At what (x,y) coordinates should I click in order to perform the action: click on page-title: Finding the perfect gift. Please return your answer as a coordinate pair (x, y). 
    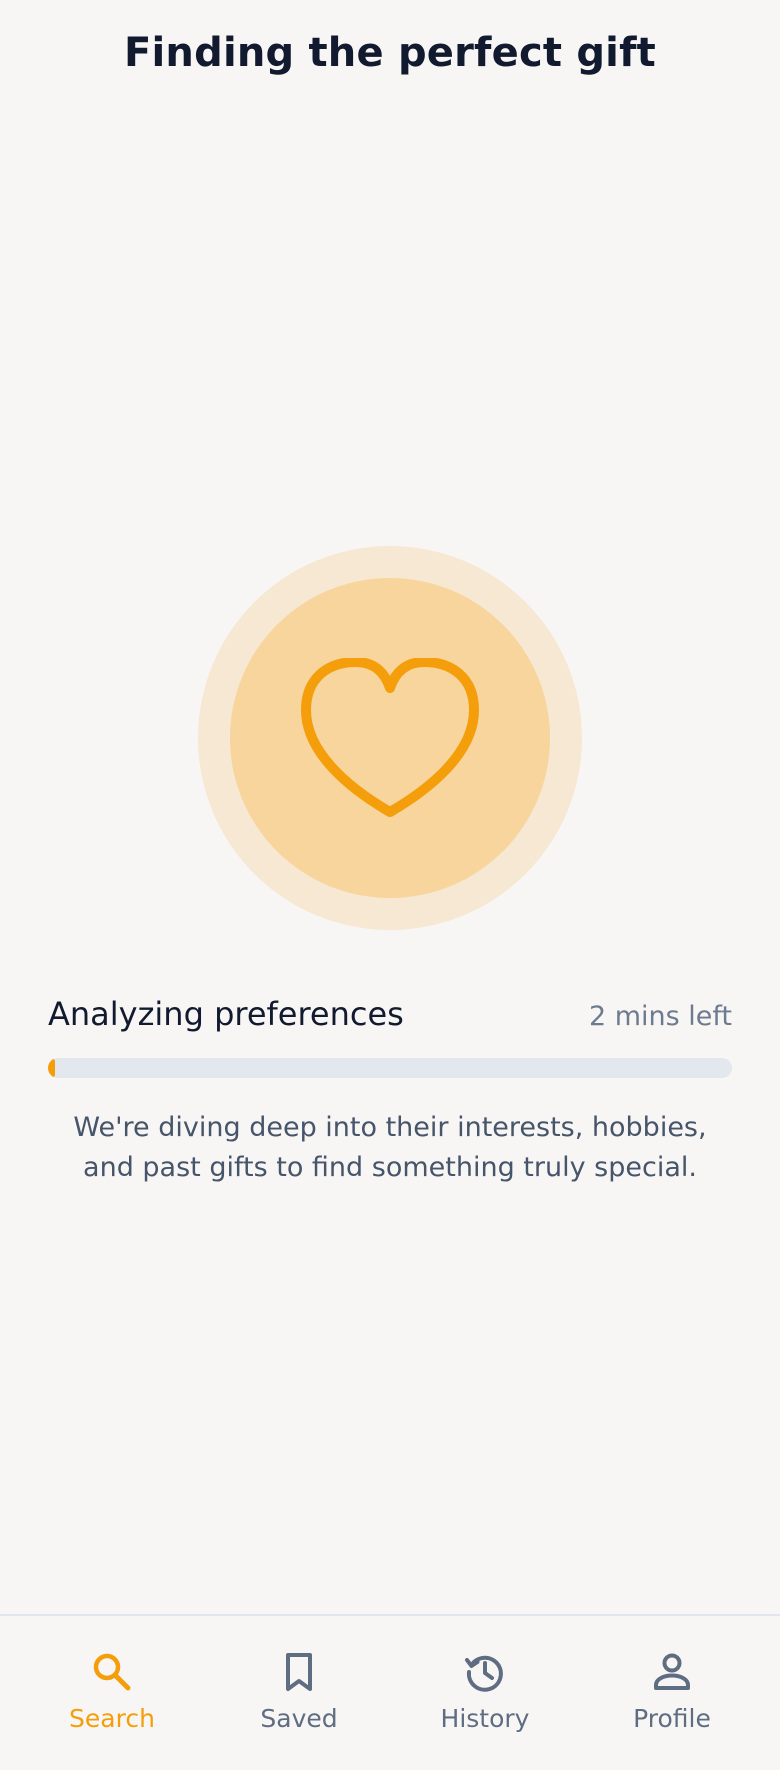
    Looking at the image, I should click on (390, 53).